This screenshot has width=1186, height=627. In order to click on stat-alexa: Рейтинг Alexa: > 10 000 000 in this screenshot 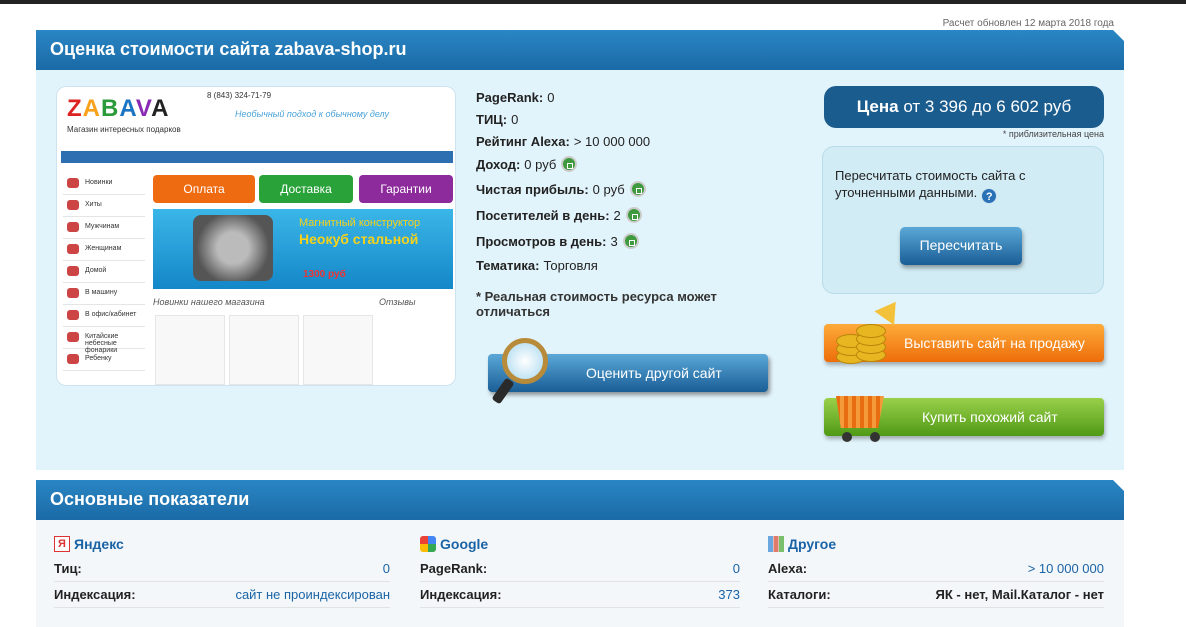, I will do `click(563, 141)`.